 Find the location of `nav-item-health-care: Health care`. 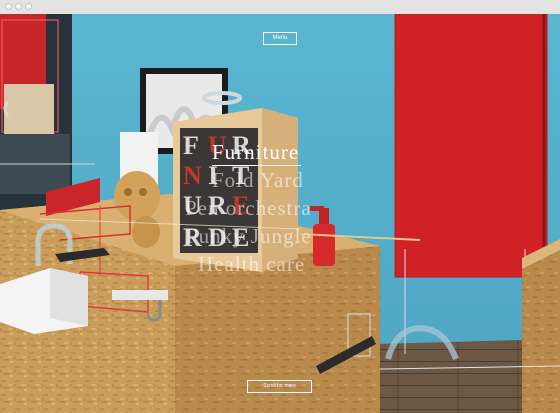

nav-item-health-care: Health care is located at coordinates (251, 264).